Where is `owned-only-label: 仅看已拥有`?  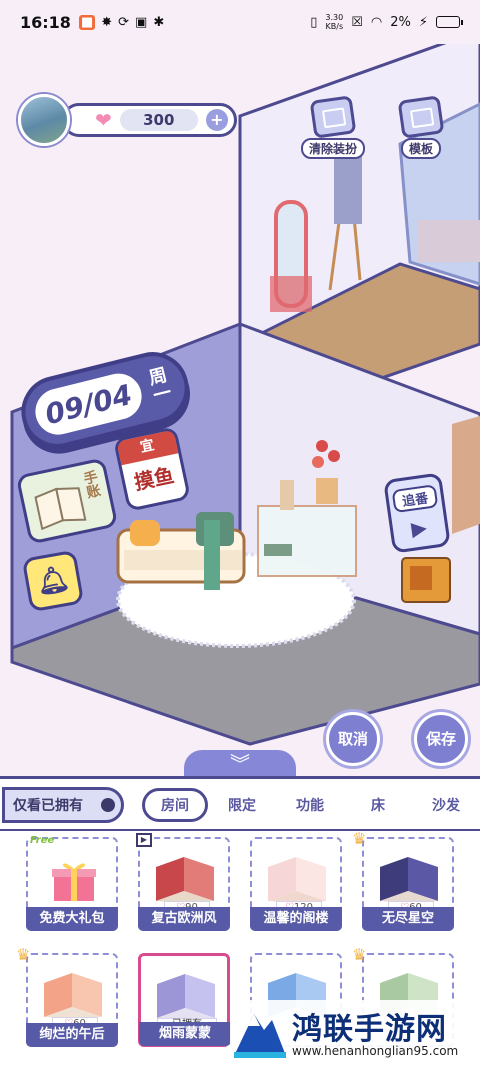 owned-only-label: 仅看已拥有 is located at coordinates (48, 806).